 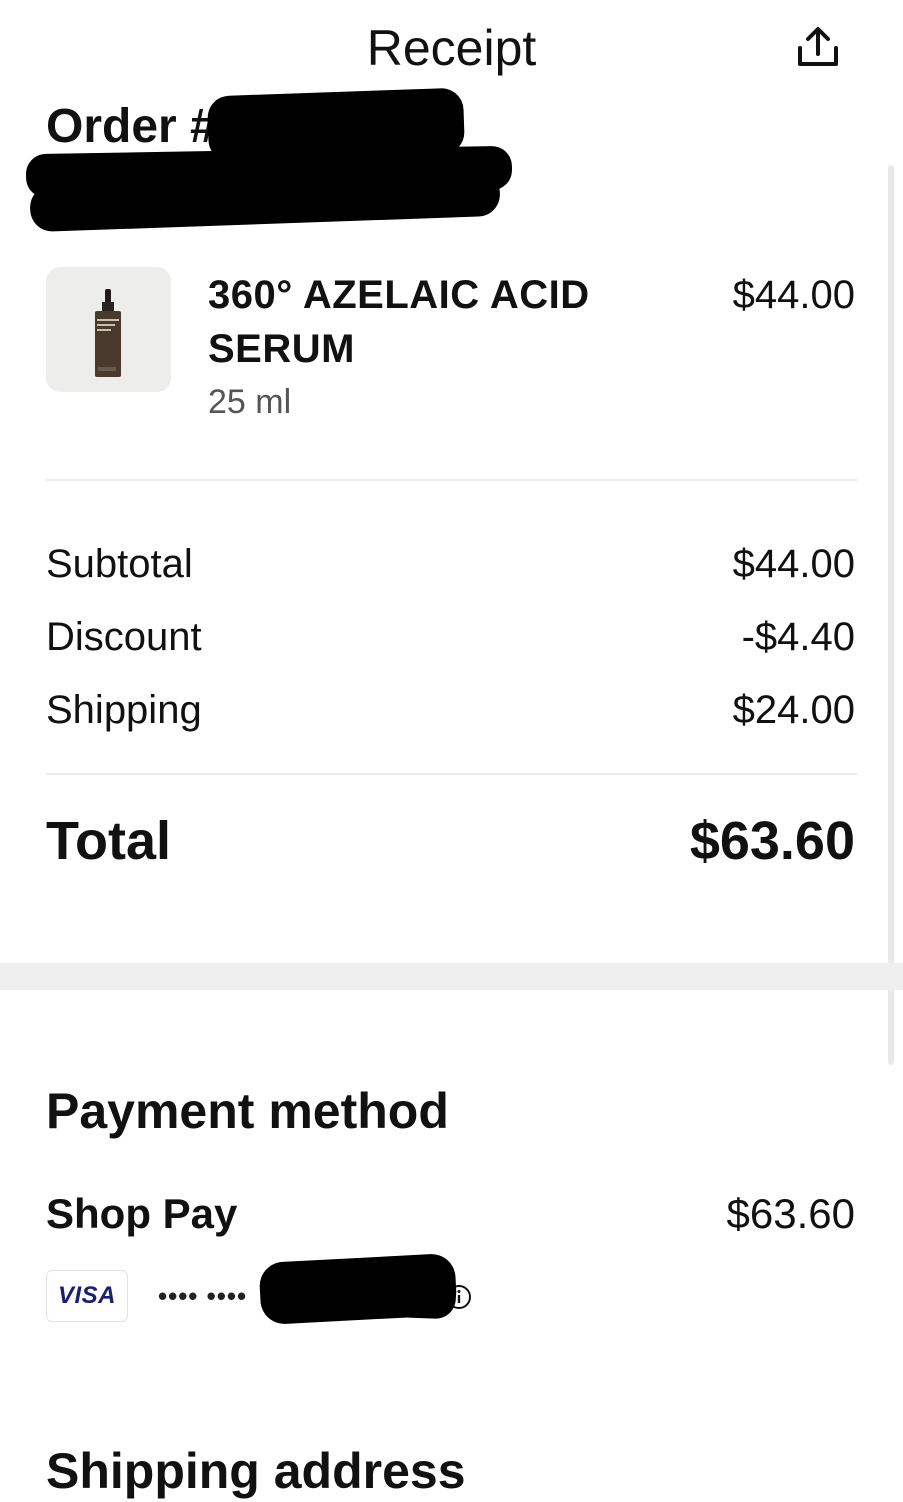 I want to click on product-name: 360° AZELAIC ACID SERUM, so click(x=399, y=322).